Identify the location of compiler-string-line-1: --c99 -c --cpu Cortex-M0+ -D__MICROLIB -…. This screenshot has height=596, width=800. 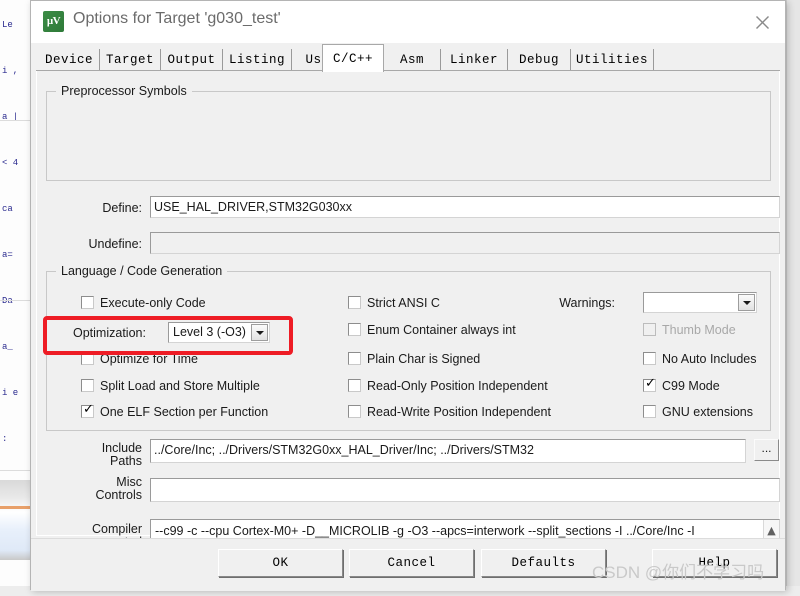
(425, 531).